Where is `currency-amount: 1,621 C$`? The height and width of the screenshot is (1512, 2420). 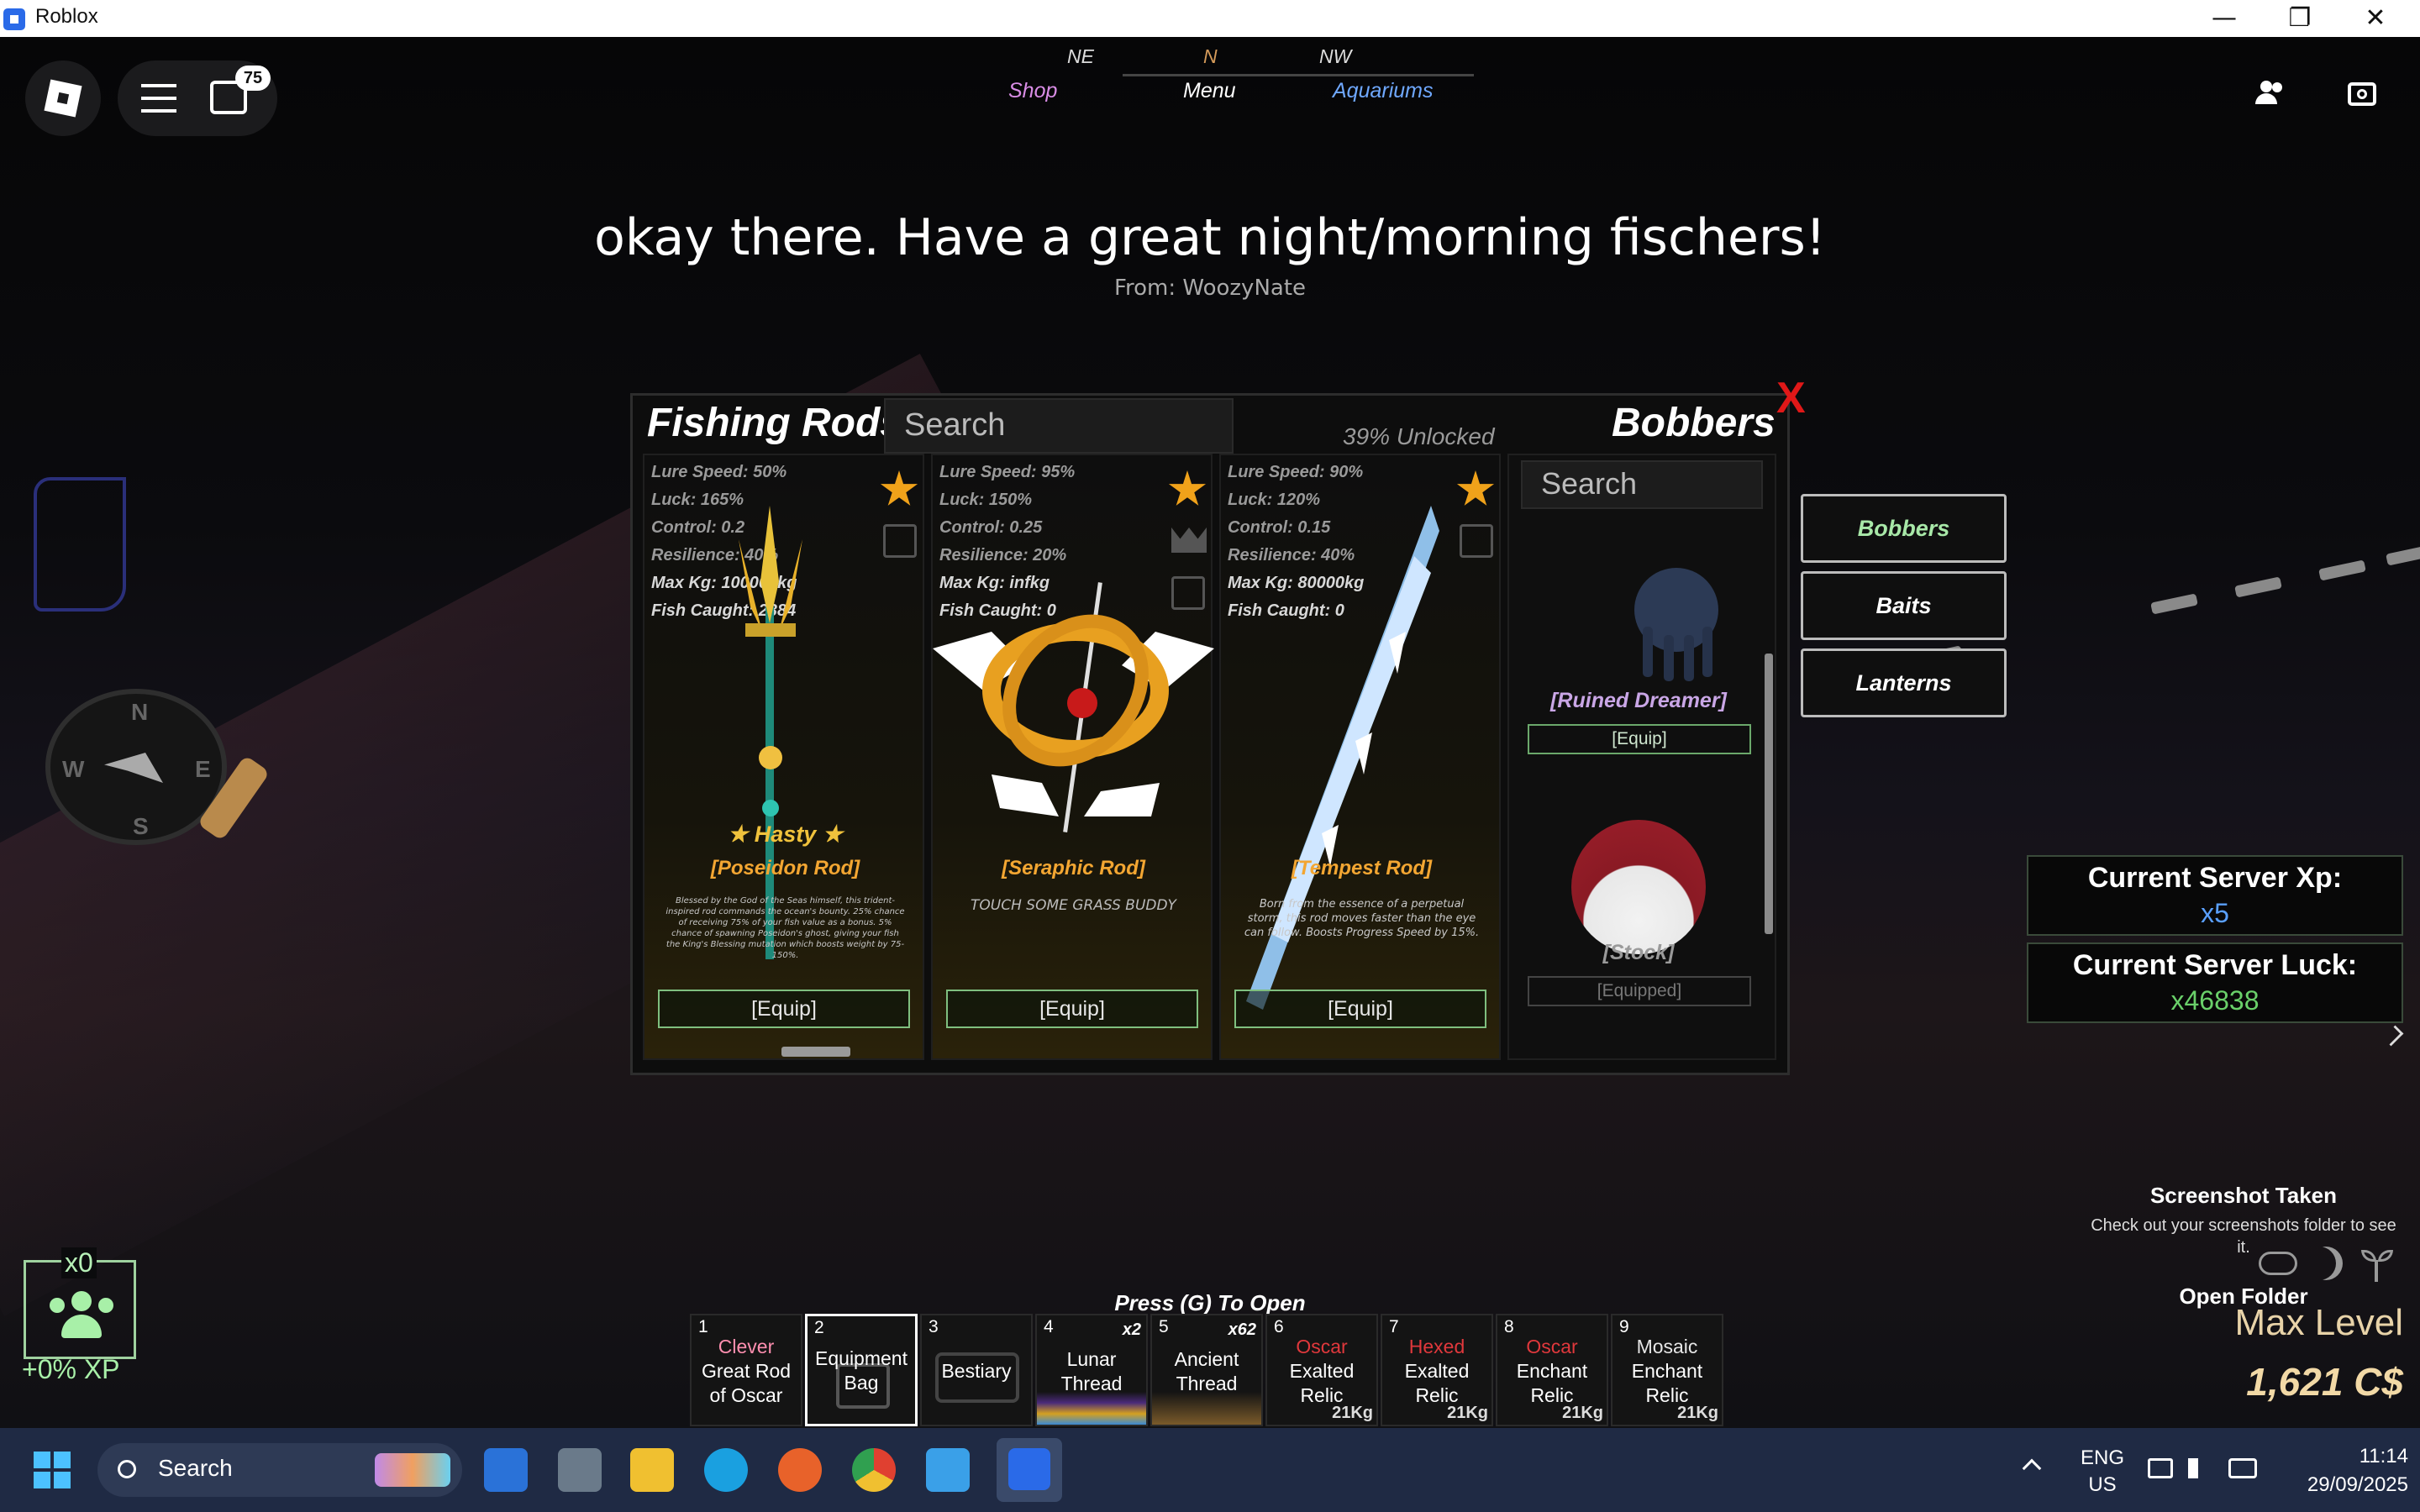
currency-amount: 1,621 C$ is located at coordinates (2325, 1382).